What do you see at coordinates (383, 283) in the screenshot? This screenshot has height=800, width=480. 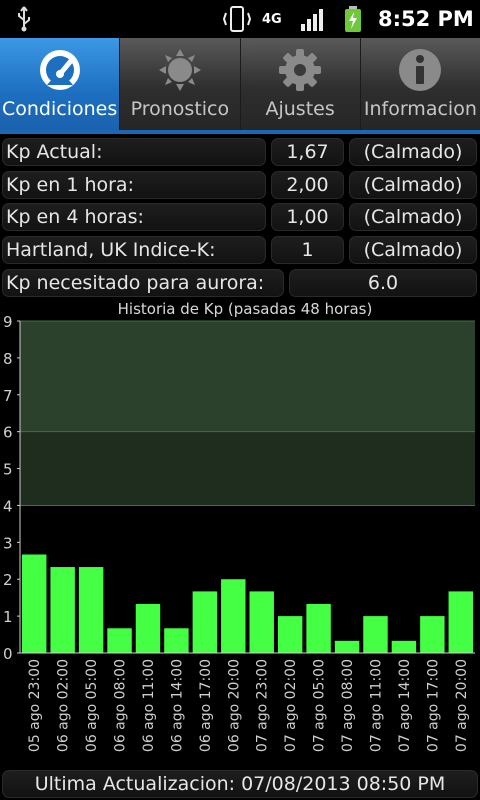 I see `row-value: 6.0` at bounding box center [383, 283].